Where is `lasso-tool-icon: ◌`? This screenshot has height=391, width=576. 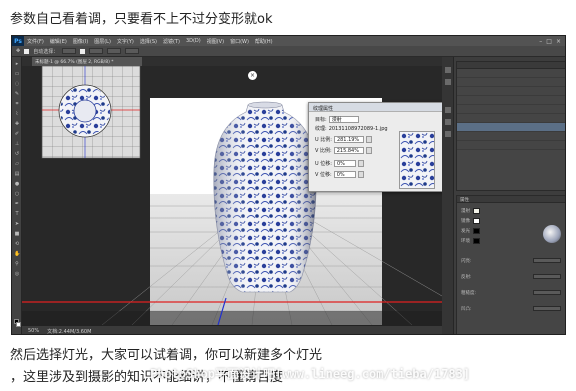 lasso-tool-icon: ◌ is located at coordinates (17, 84).